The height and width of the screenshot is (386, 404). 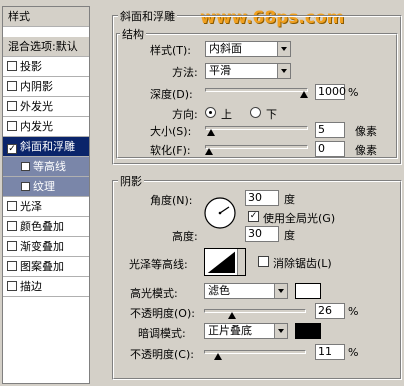 I want to click on depth-slider, so click(x=256, y=90).